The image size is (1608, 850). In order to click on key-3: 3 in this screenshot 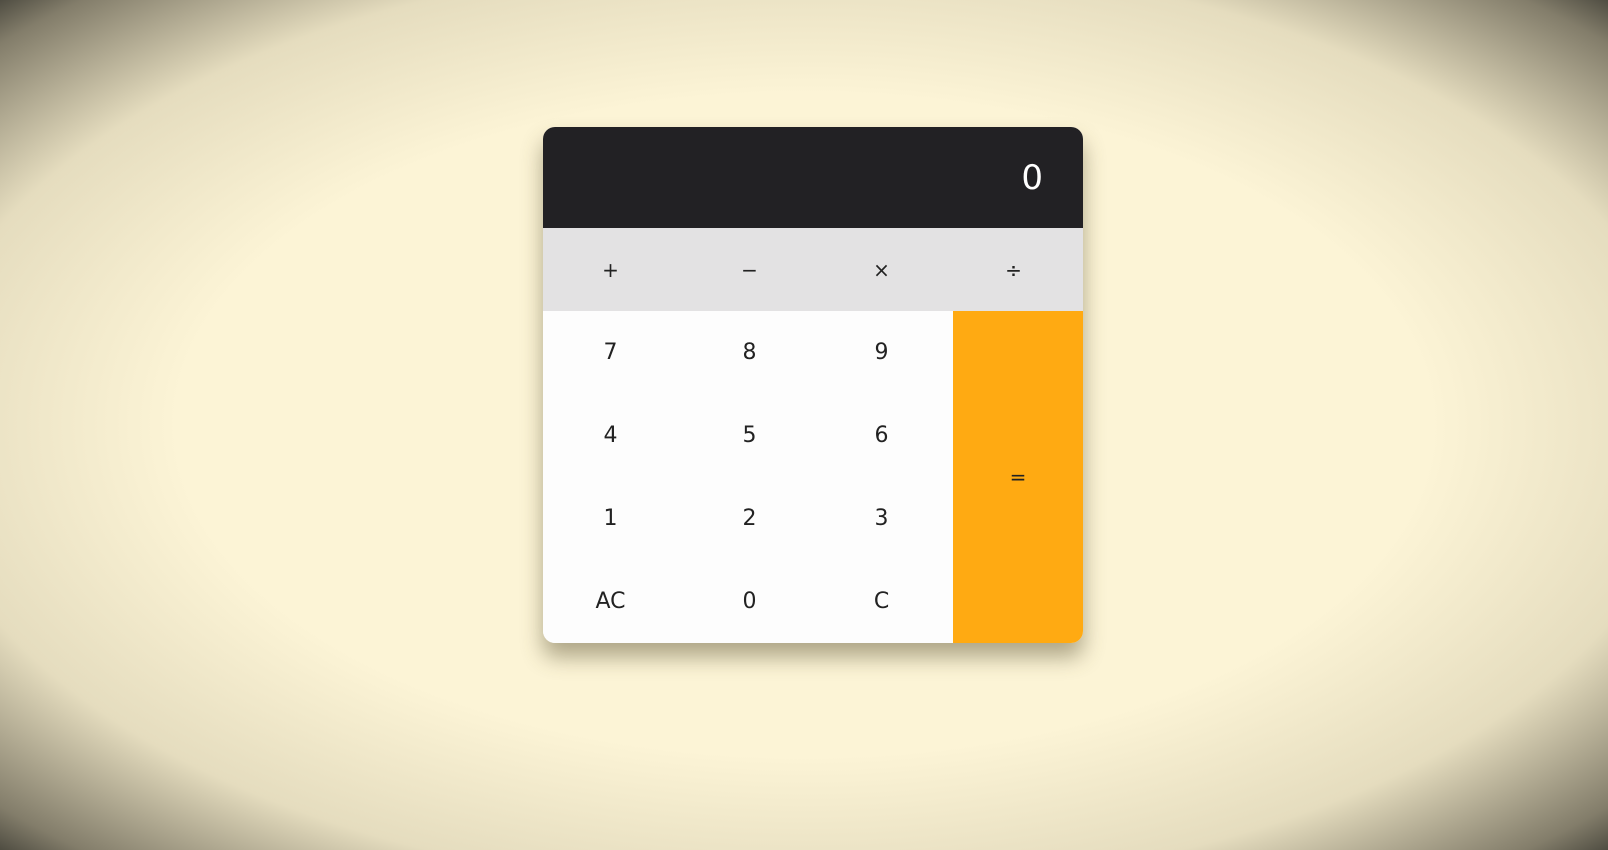, I will do `click(881, 518)`.